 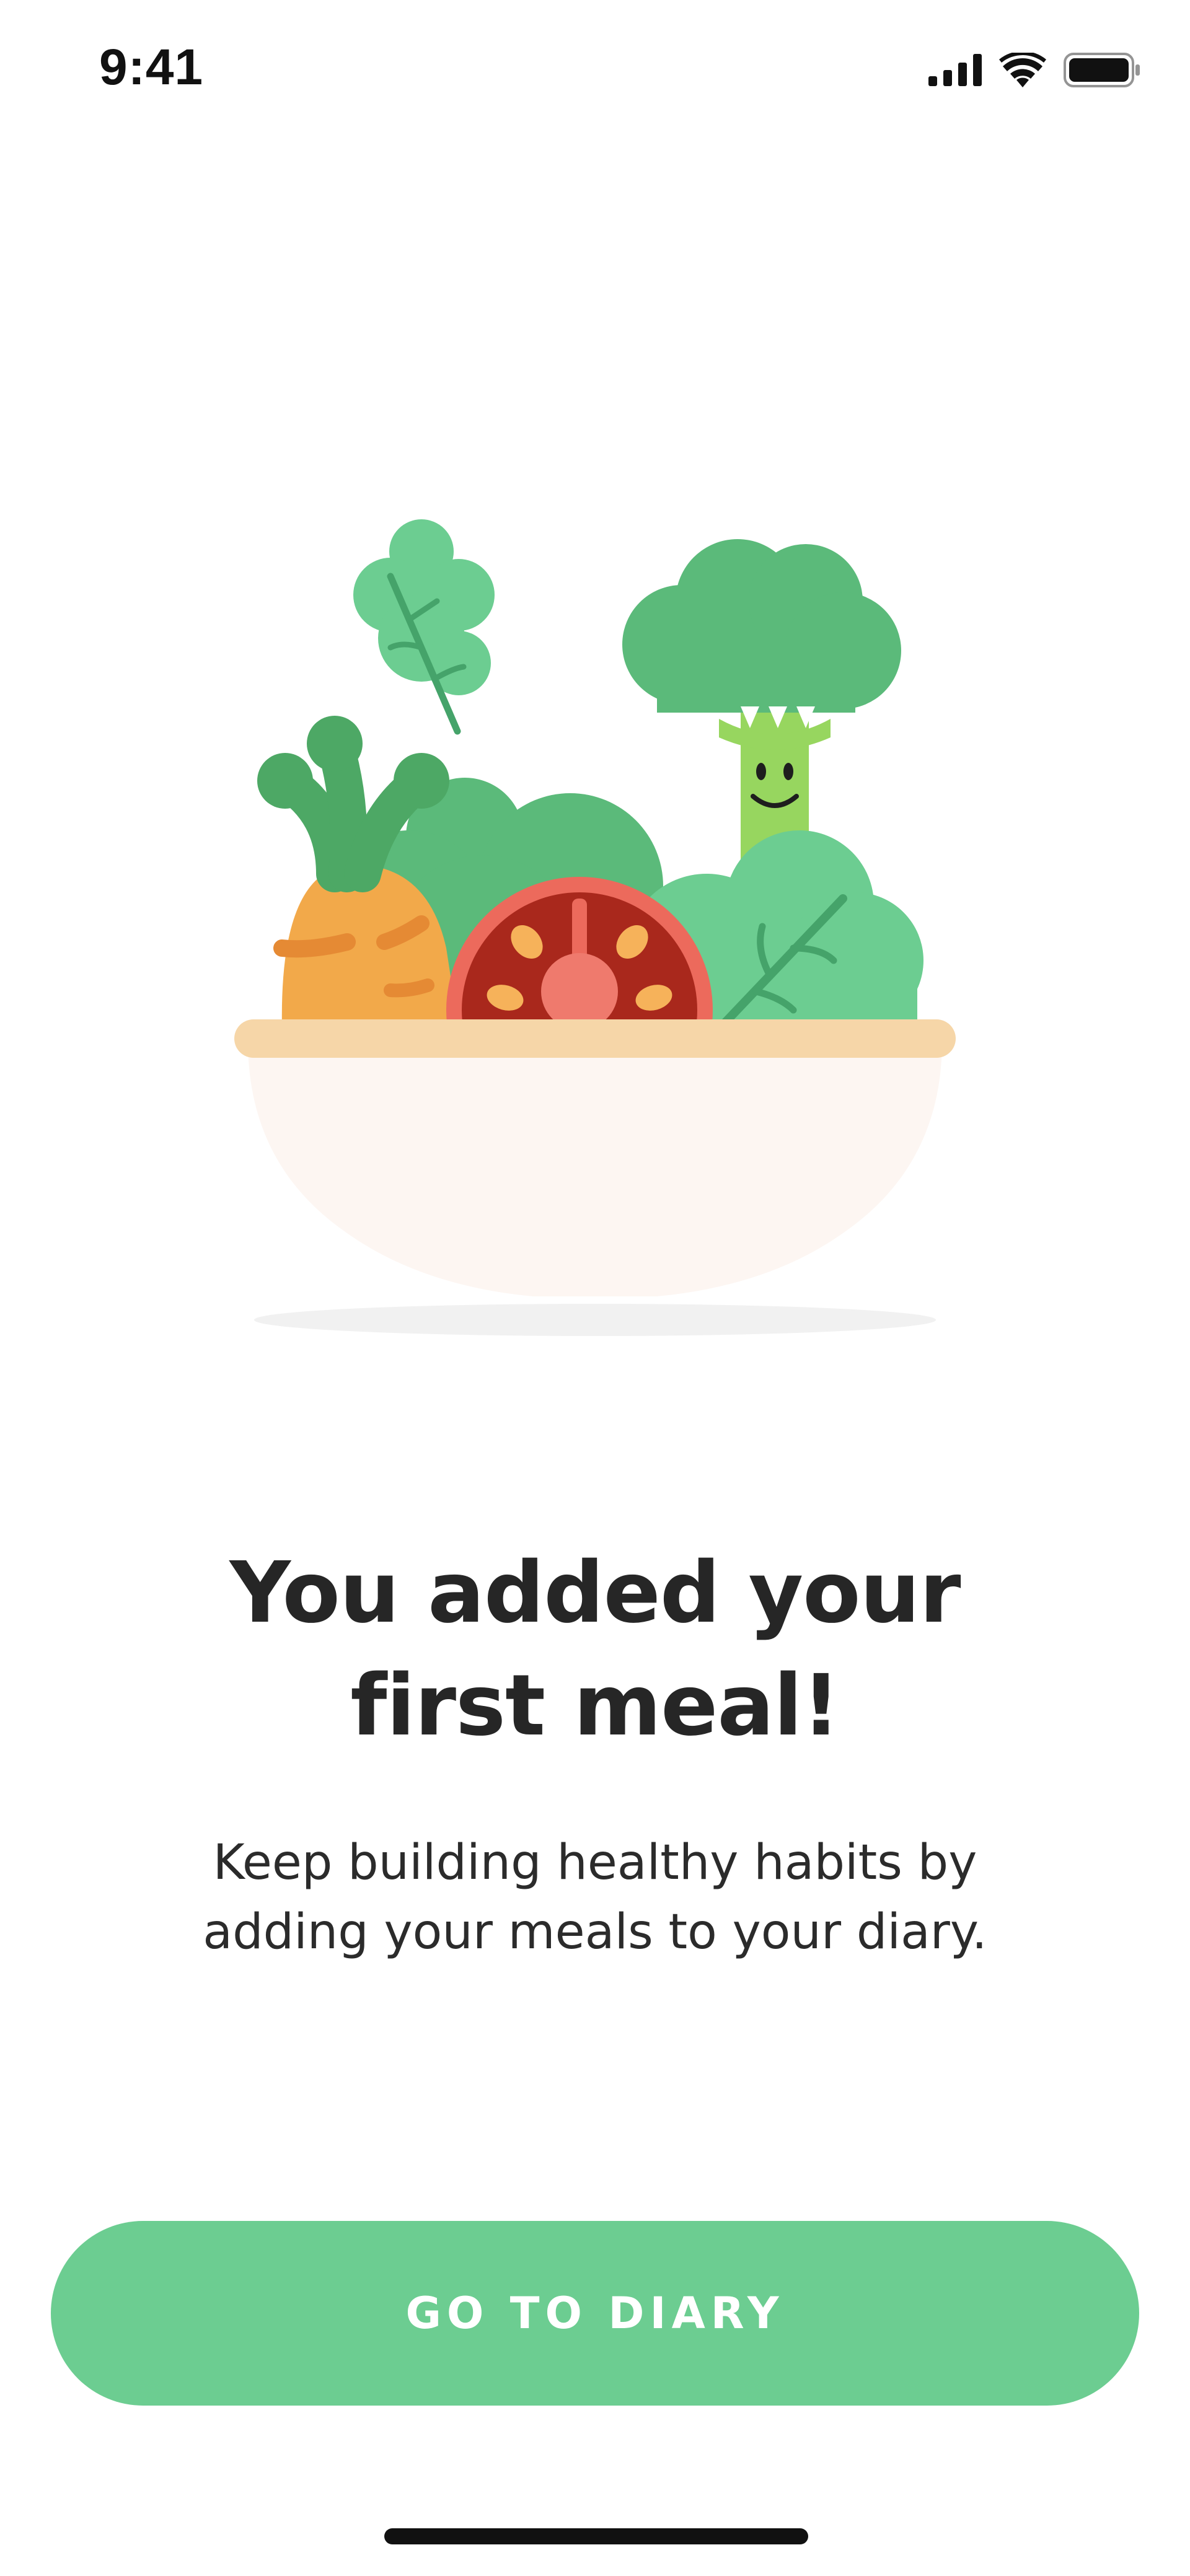 I want to click on headline-line-2: first meal!, so click(x=595, y=1706).